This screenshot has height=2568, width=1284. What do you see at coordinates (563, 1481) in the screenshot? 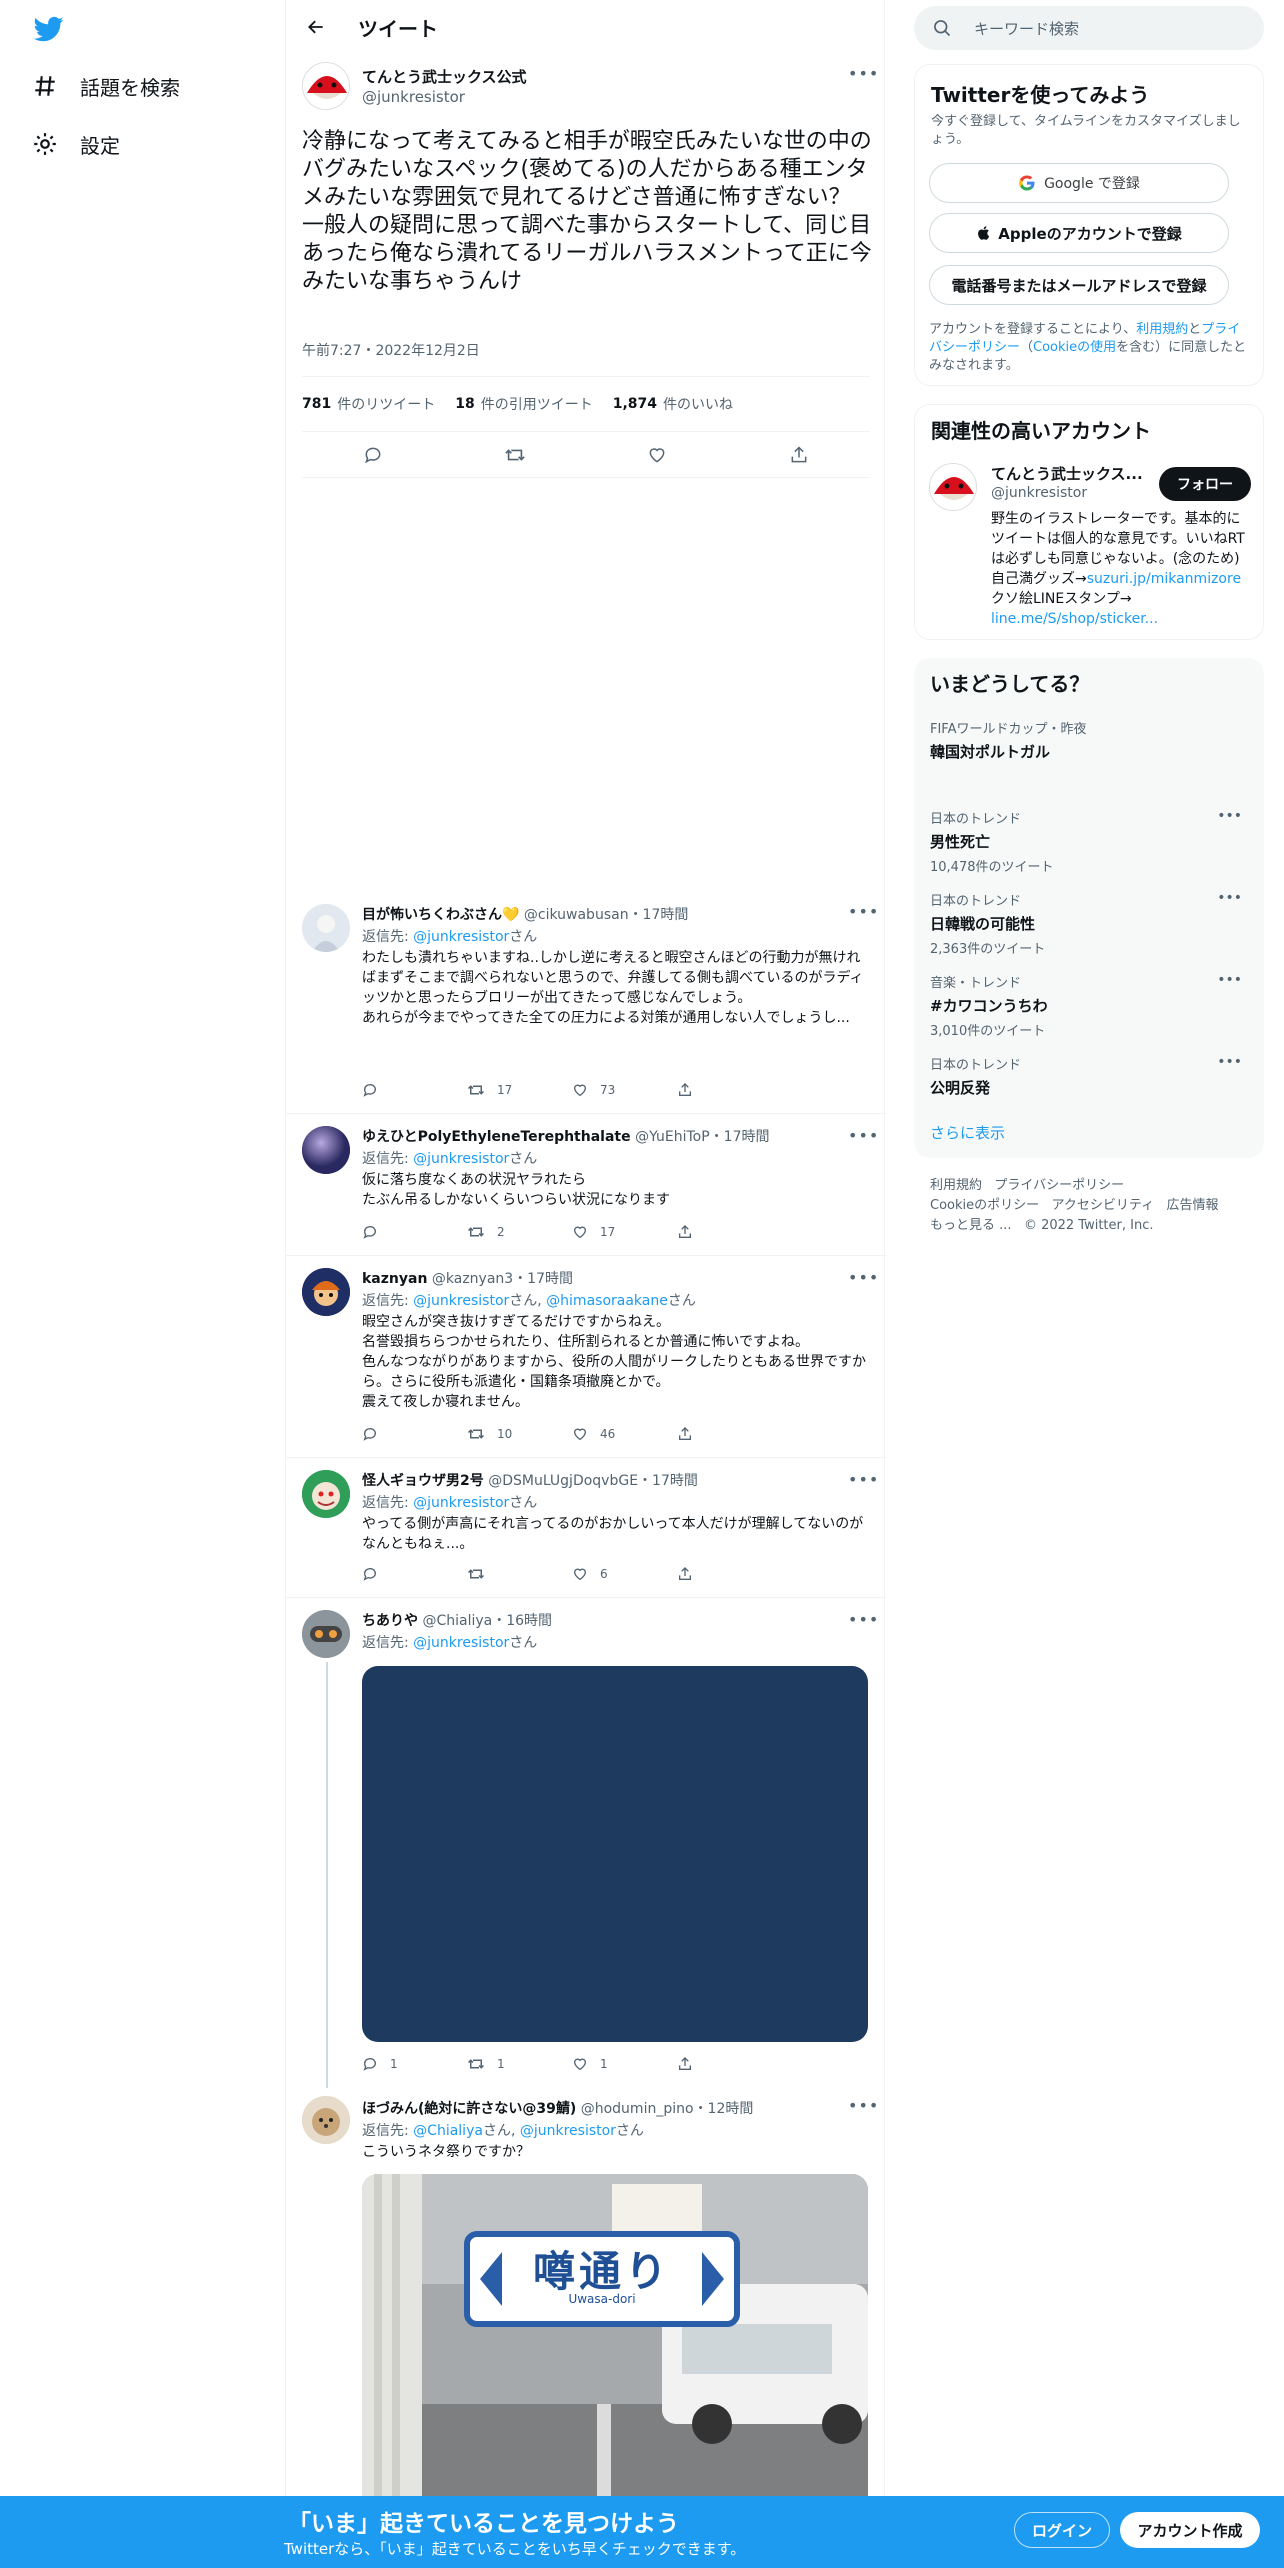
I see `reply-handle: @DSMuLUgjDoqvbGE` at bounding box center [563, 1481].